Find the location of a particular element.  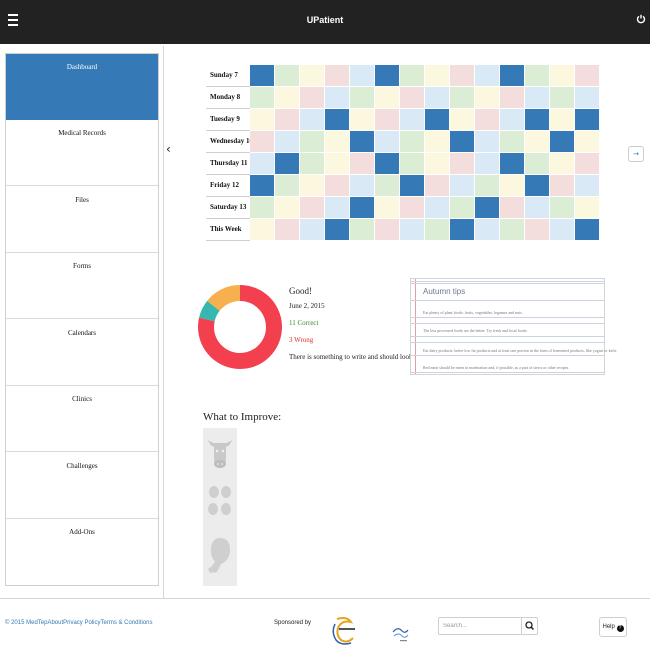

cow-icon is located at coordinates (220, 453).